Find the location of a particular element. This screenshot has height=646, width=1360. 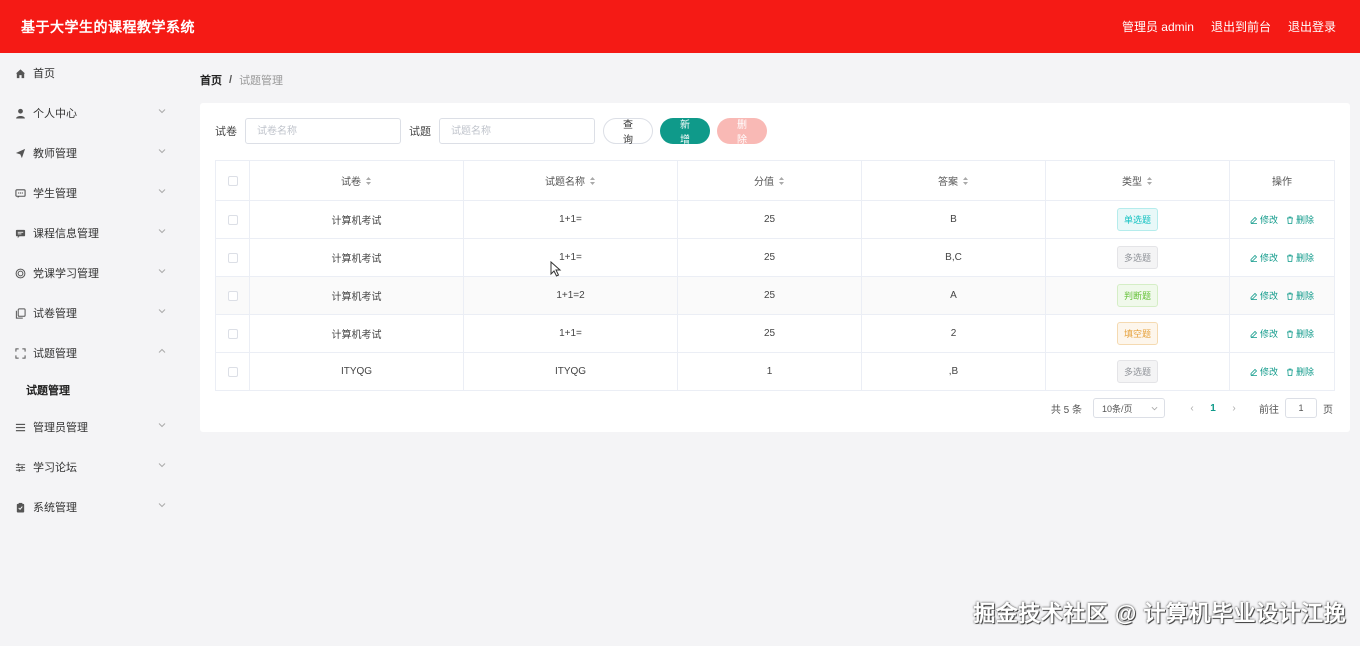

message-icon is located at coordinates (20, 193).